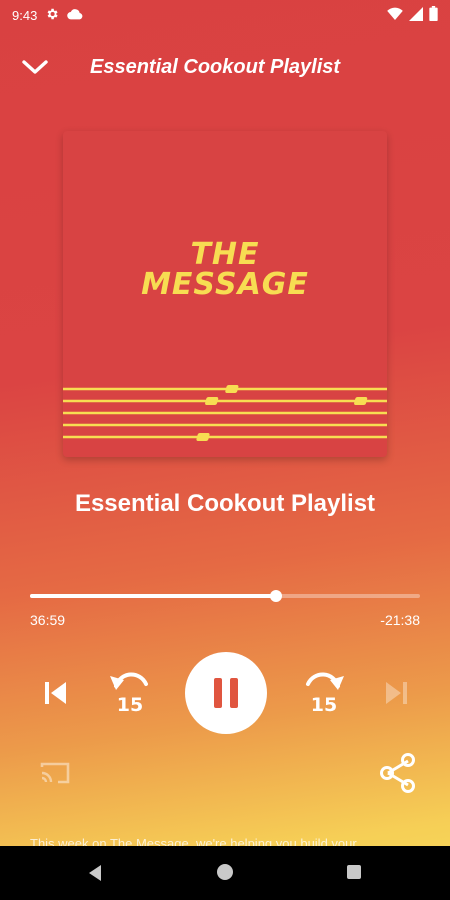 Image resolution: width=450 pixels, height=900 pixels. I want to click on skip-next-icon, so click(396, 693).